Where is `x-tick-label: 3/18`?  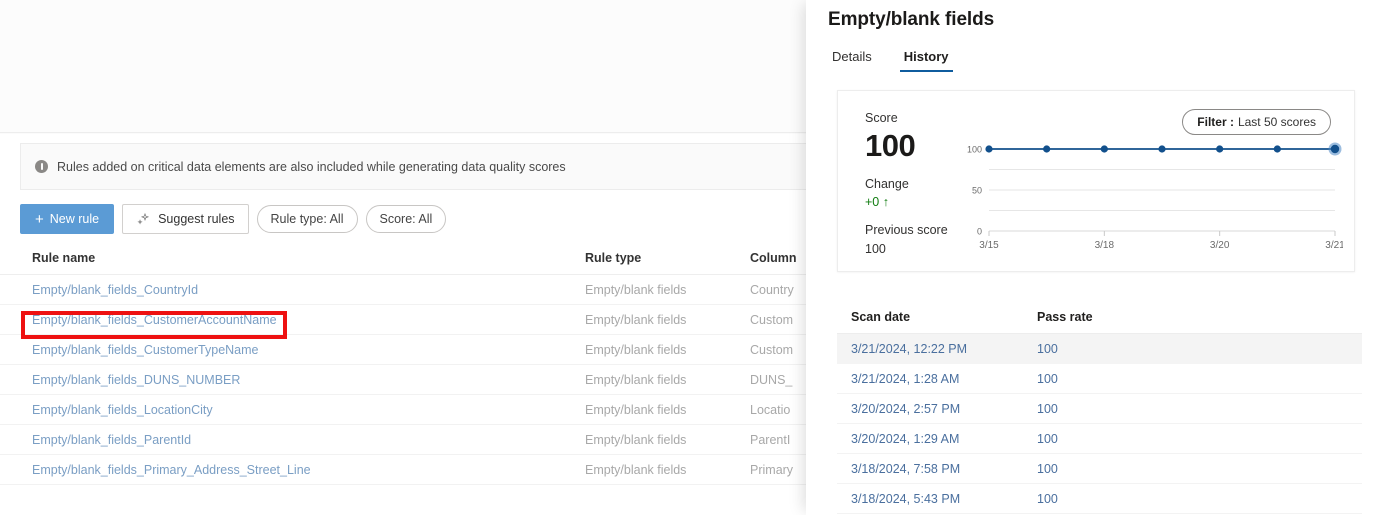 x-tick-label: 3/18 is located at coordinates (1105, 245).